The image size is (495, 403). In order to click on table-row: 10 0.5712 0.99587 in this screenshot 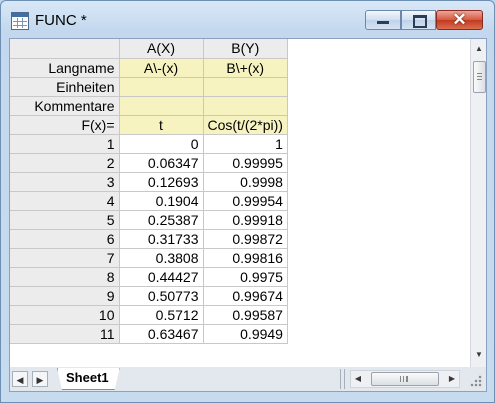, I will do `click(149, 315)`.